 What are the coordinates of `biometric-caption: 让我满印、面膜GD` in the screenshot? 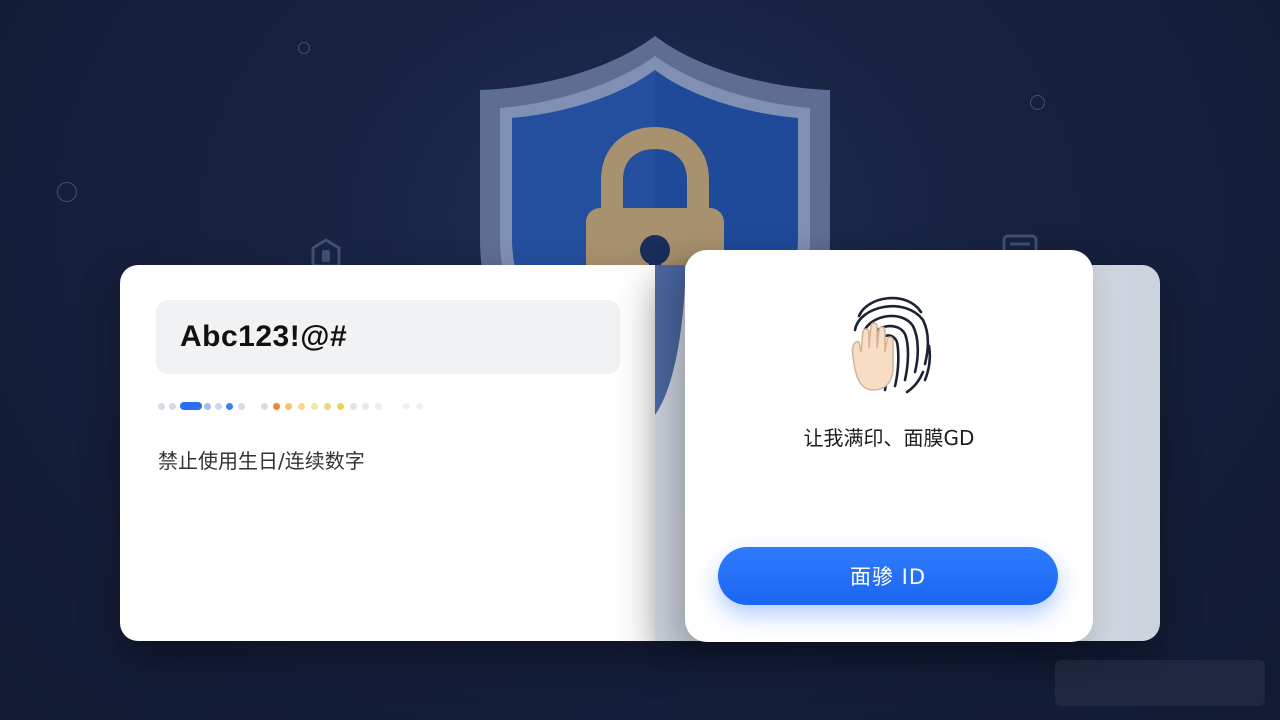 It's located at (889, 438).